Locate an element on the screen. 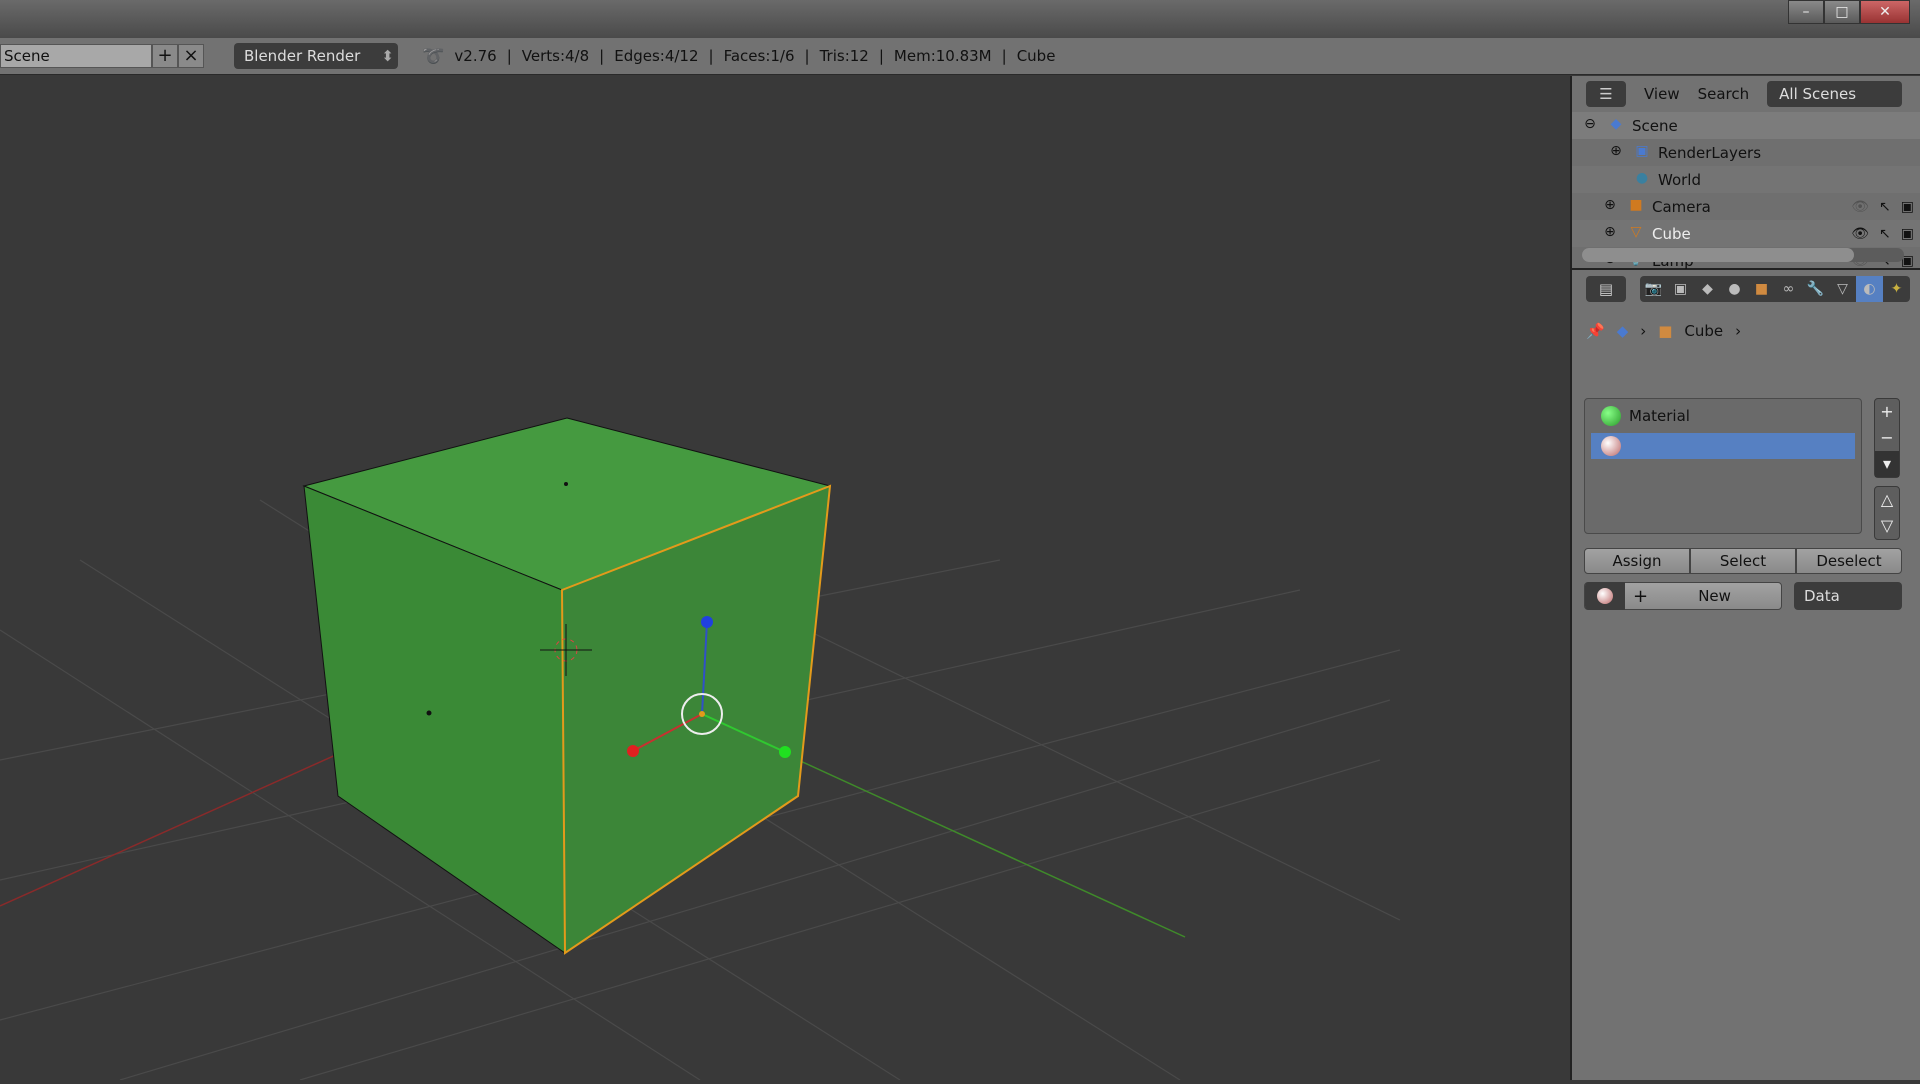 The image size is (1920, 1084). renderlayers-tab-icon: ▣ is located at coordinates (1680, 289).